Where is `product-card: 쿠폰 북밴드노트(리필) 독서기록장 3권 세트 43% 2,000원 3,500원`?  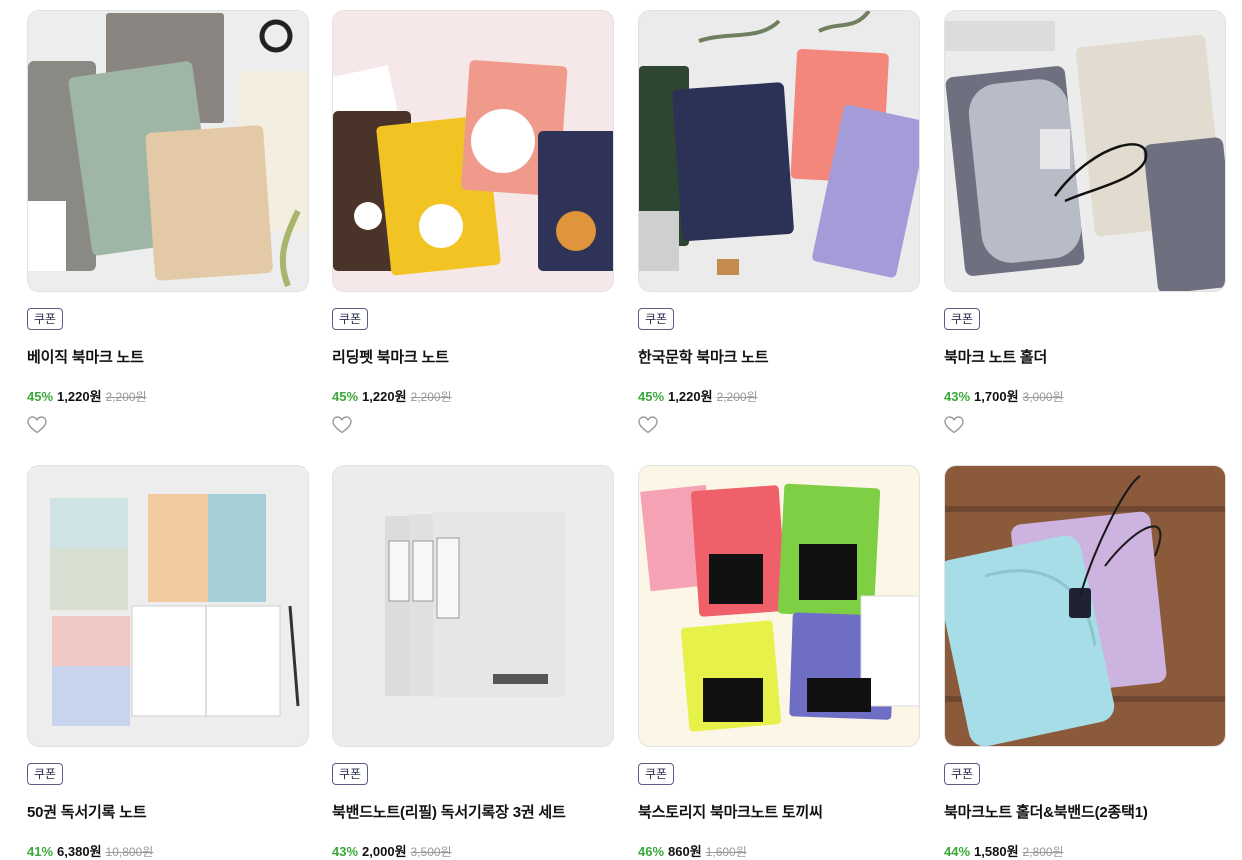 product-card: 쿠폰 북밴드노트(리필) 독서기록장 3권 세트 43% 2,000원 3,500원 is located at coordinates (473, 662).